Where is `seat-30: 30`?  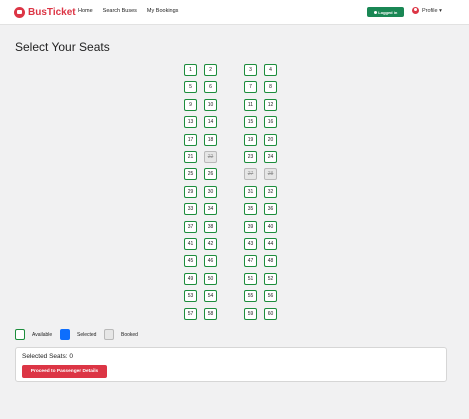 seat-30: 30 is located at coordinates (210, 191).